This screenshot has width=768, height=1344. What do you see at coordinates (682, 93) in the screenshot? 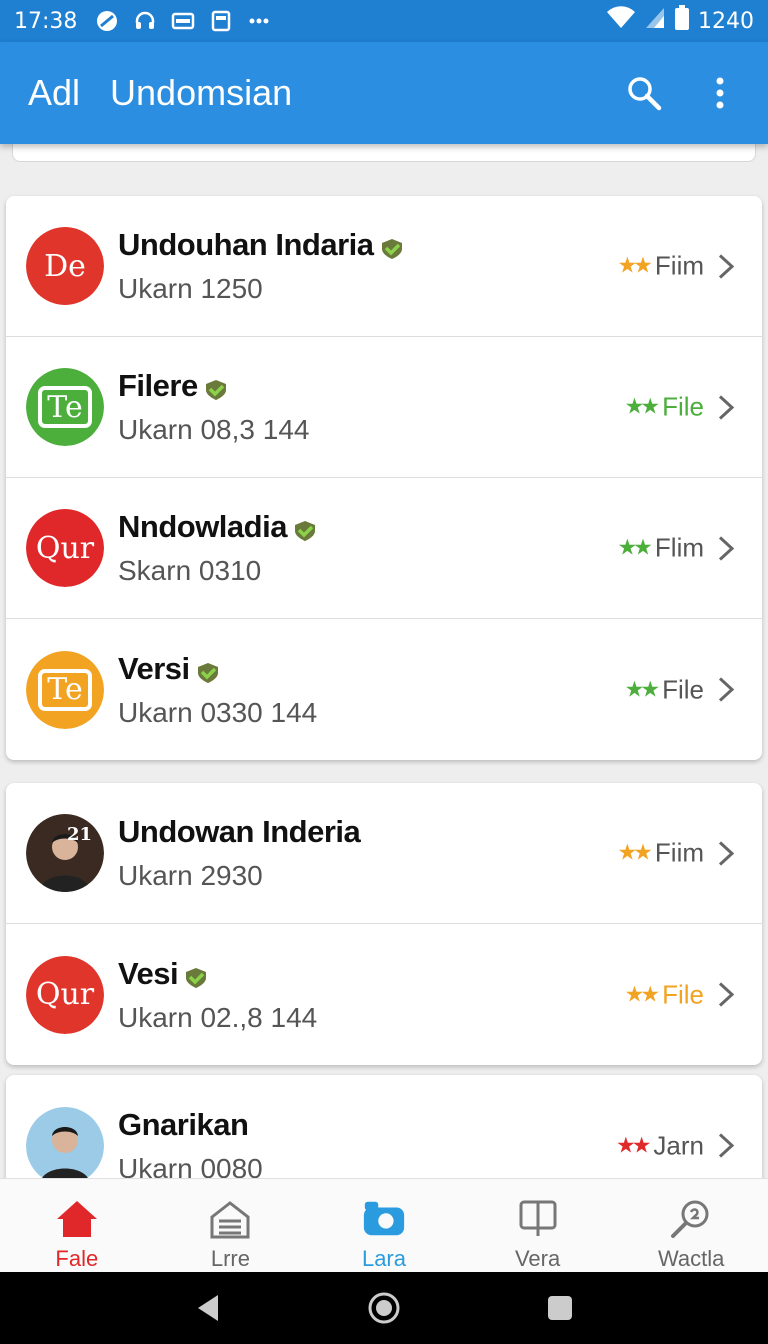
I see `app-bar-actions` at bounding box center [682, 93].